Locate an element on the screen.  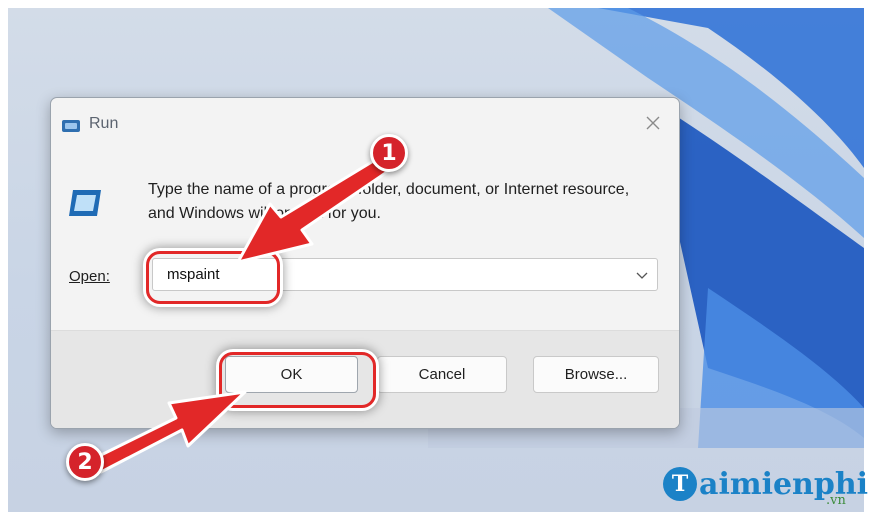
step-1-badge: 1 is located at coordinates (389, 153).